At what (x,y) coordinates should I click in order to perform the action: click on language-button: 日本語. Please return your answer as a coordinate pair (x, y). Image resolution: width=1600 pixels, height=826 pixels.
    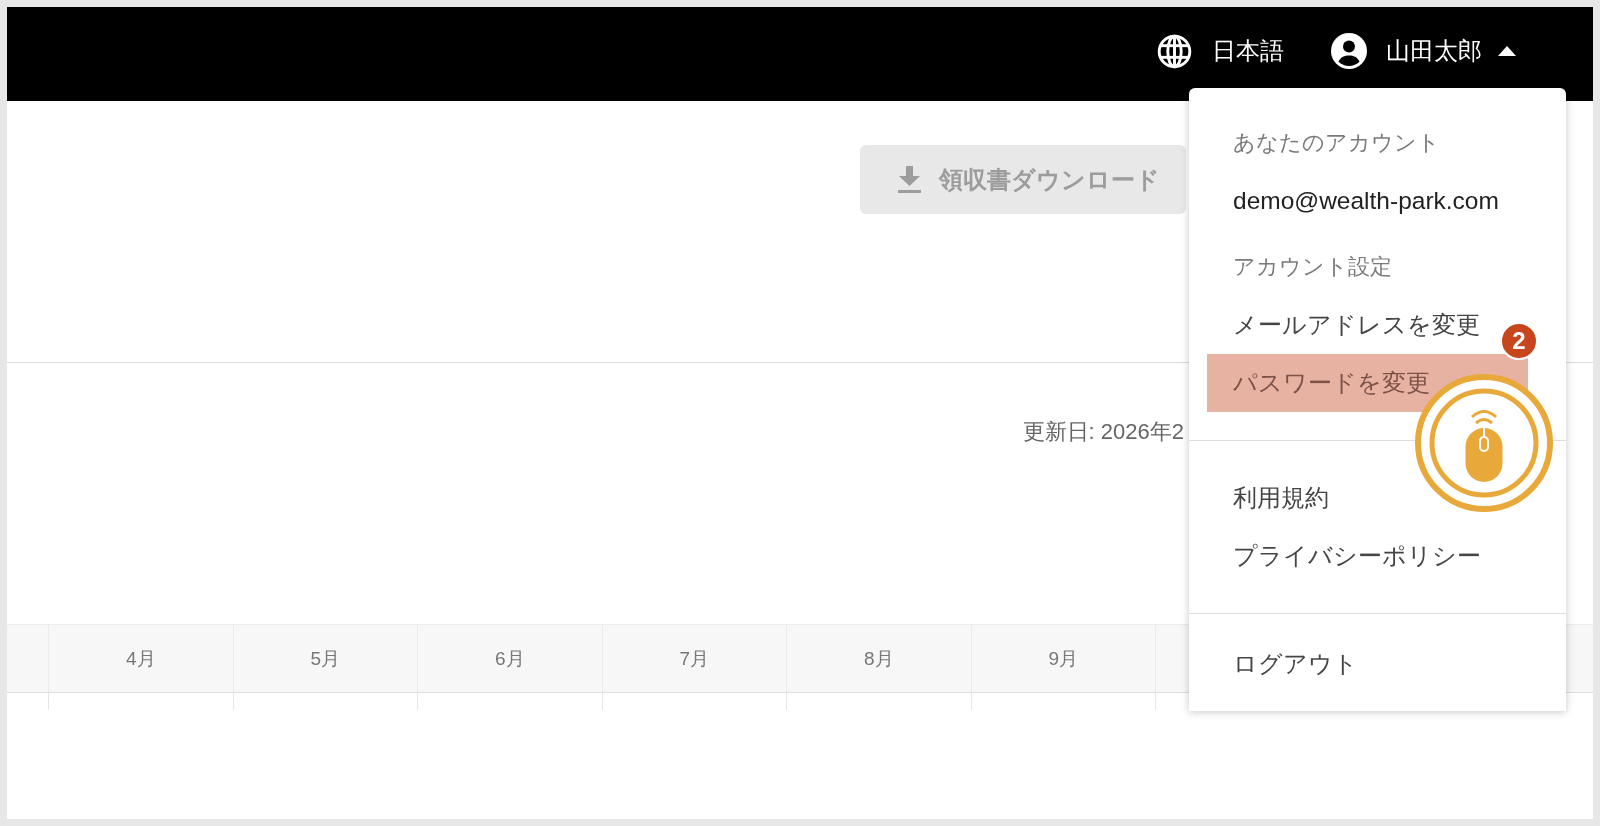
    Looking at the image, I should click on (1220, 51).